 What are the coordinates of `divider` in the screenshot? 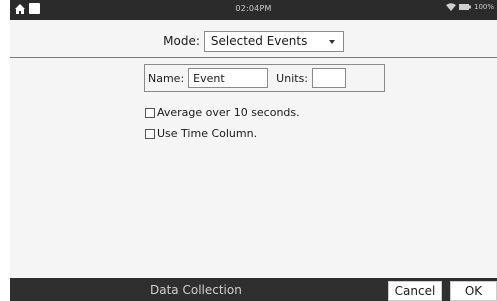 It's located at (253, 57).